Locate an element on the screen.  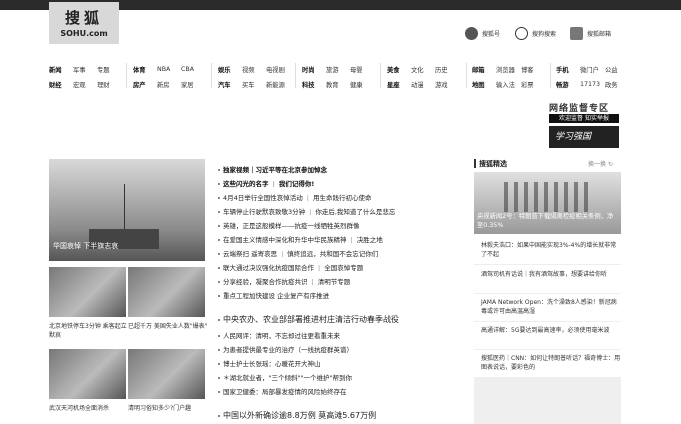
headline-item: 独家视频｜习近平等在北京参加悼念 is located at coordinates (272, 169).